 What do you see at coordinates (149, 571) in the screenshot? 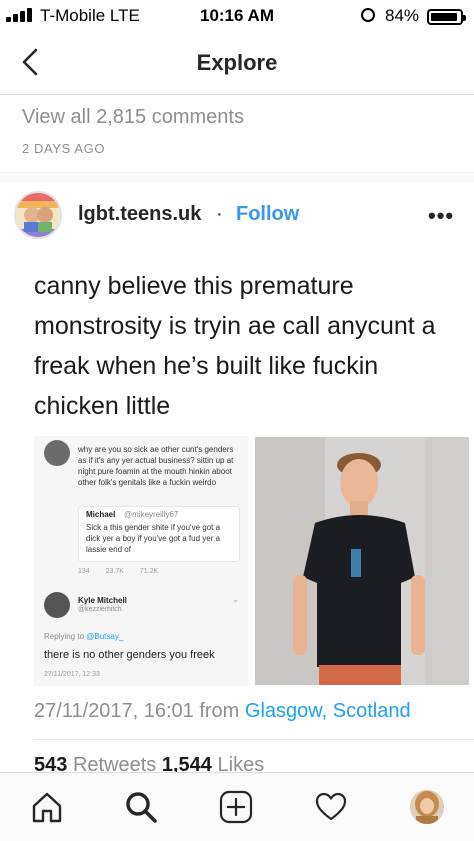
I see `like-count: 71.2K` at bounding box center [149, 571].